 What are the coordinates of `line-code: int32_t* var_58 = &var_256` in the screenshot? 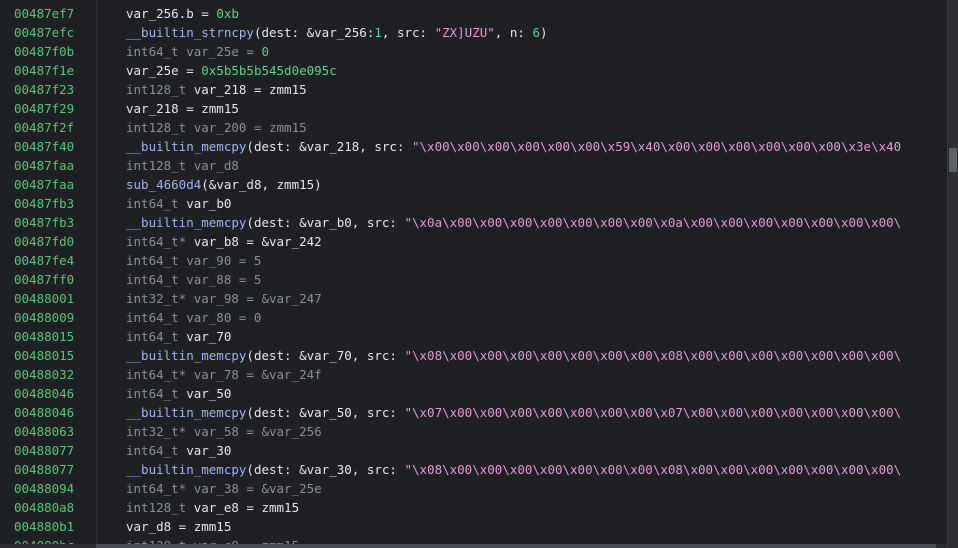 It's located at (224, 431).